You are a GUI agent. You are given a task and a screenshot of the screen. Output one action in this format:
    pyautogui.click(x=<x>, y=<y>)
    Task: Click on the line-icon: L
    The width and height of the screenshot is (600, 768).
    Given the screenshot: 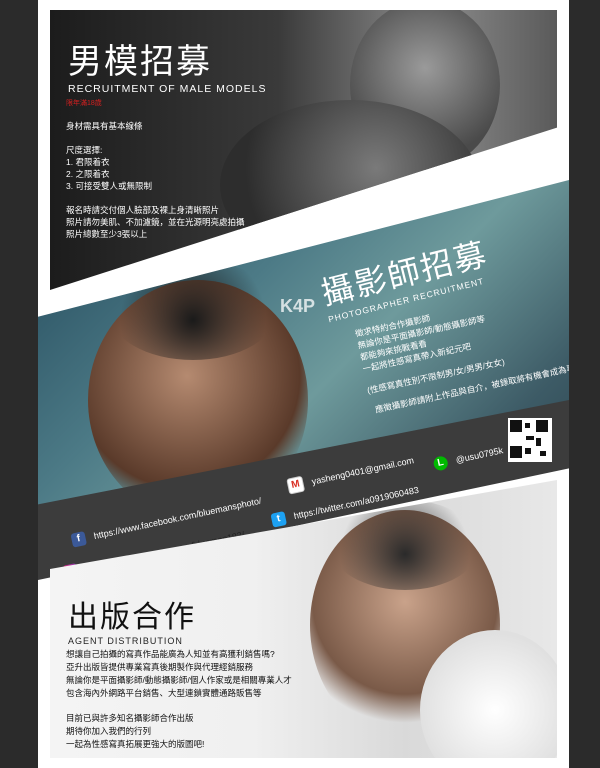 What is the action you would take?
    pyautogui.click(x=440, y=463)
    